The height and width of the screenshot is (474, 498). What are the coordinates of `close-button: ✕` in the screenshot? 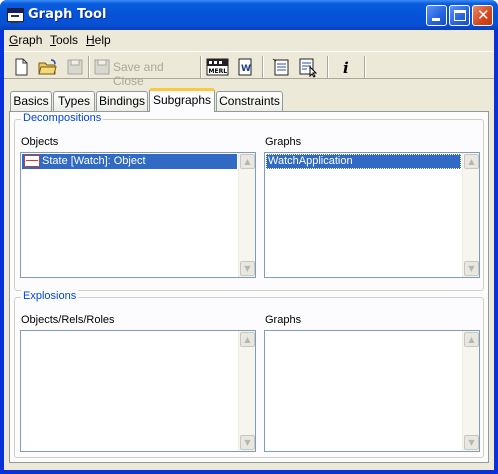 It's located at (482, 15).